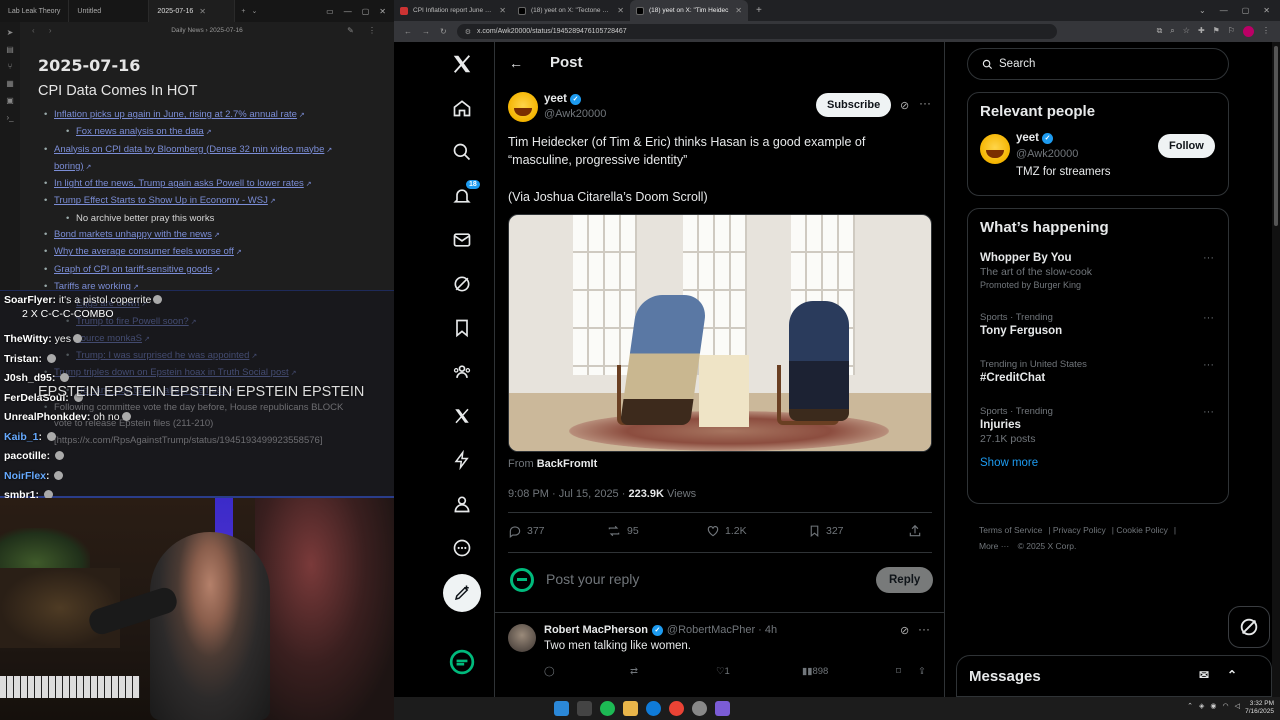 This screenshot has height=720, width=1280. What do you see at coordinates (192, 11) in the screenshot?
I see `notes-tab-active: 2025-07-16 ✕` at bounding box center [192, 11].